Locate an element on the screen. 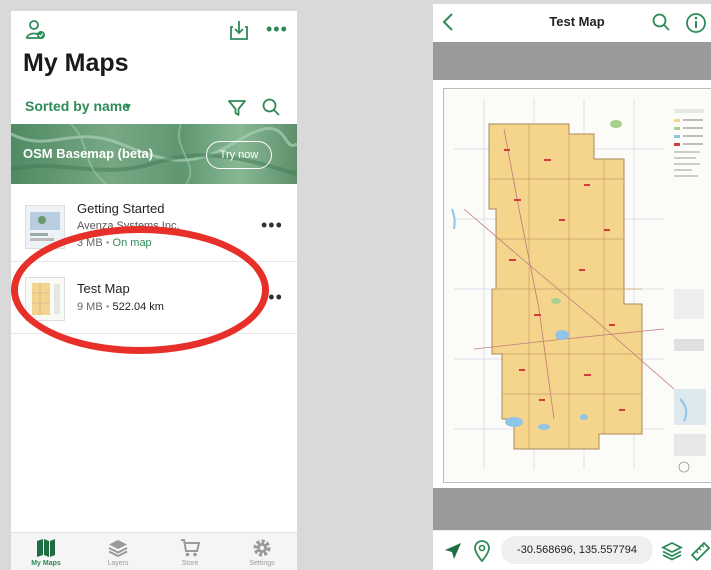 Image resolution: width=711 pixels, height=570 pixels. gear-icon is located at coordinates (262, 548).